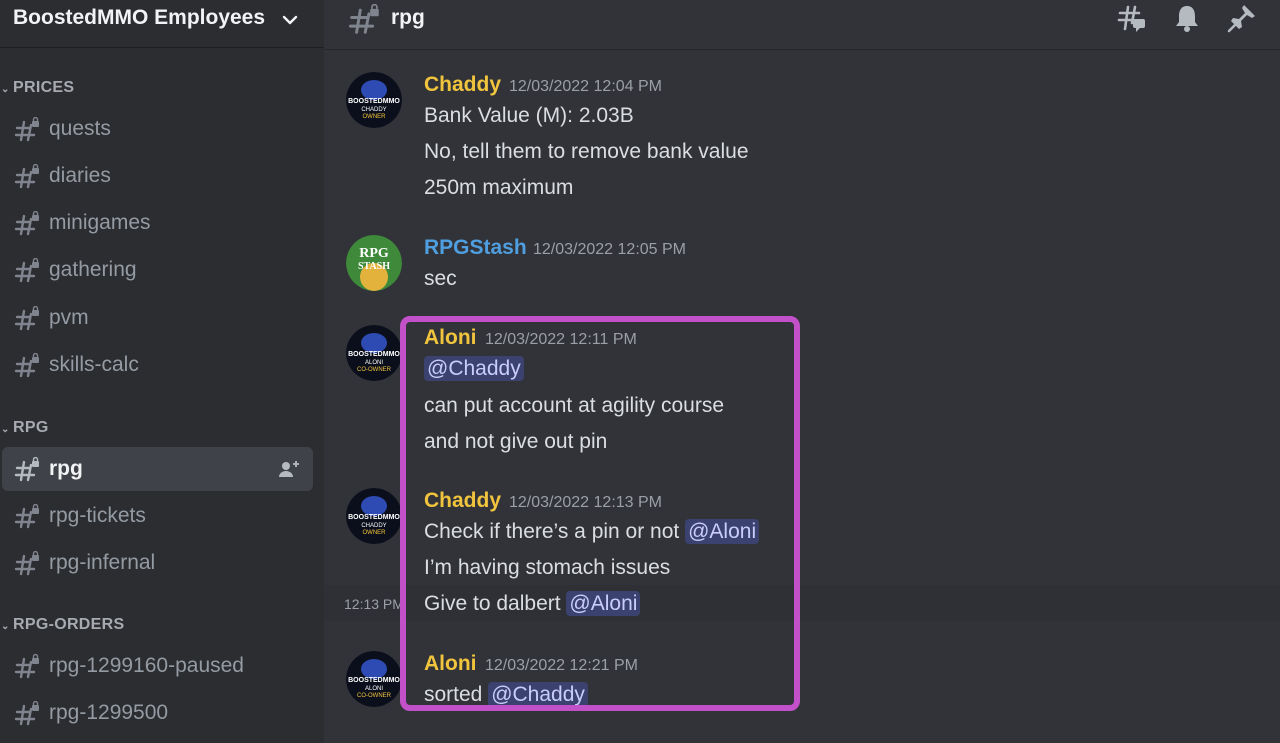 Image resolution: width=1280 pixels, height=743 pixels. Describe the element at coordinates (290, 20) in the screenshot. I see `chevron-down-icon` at that location.